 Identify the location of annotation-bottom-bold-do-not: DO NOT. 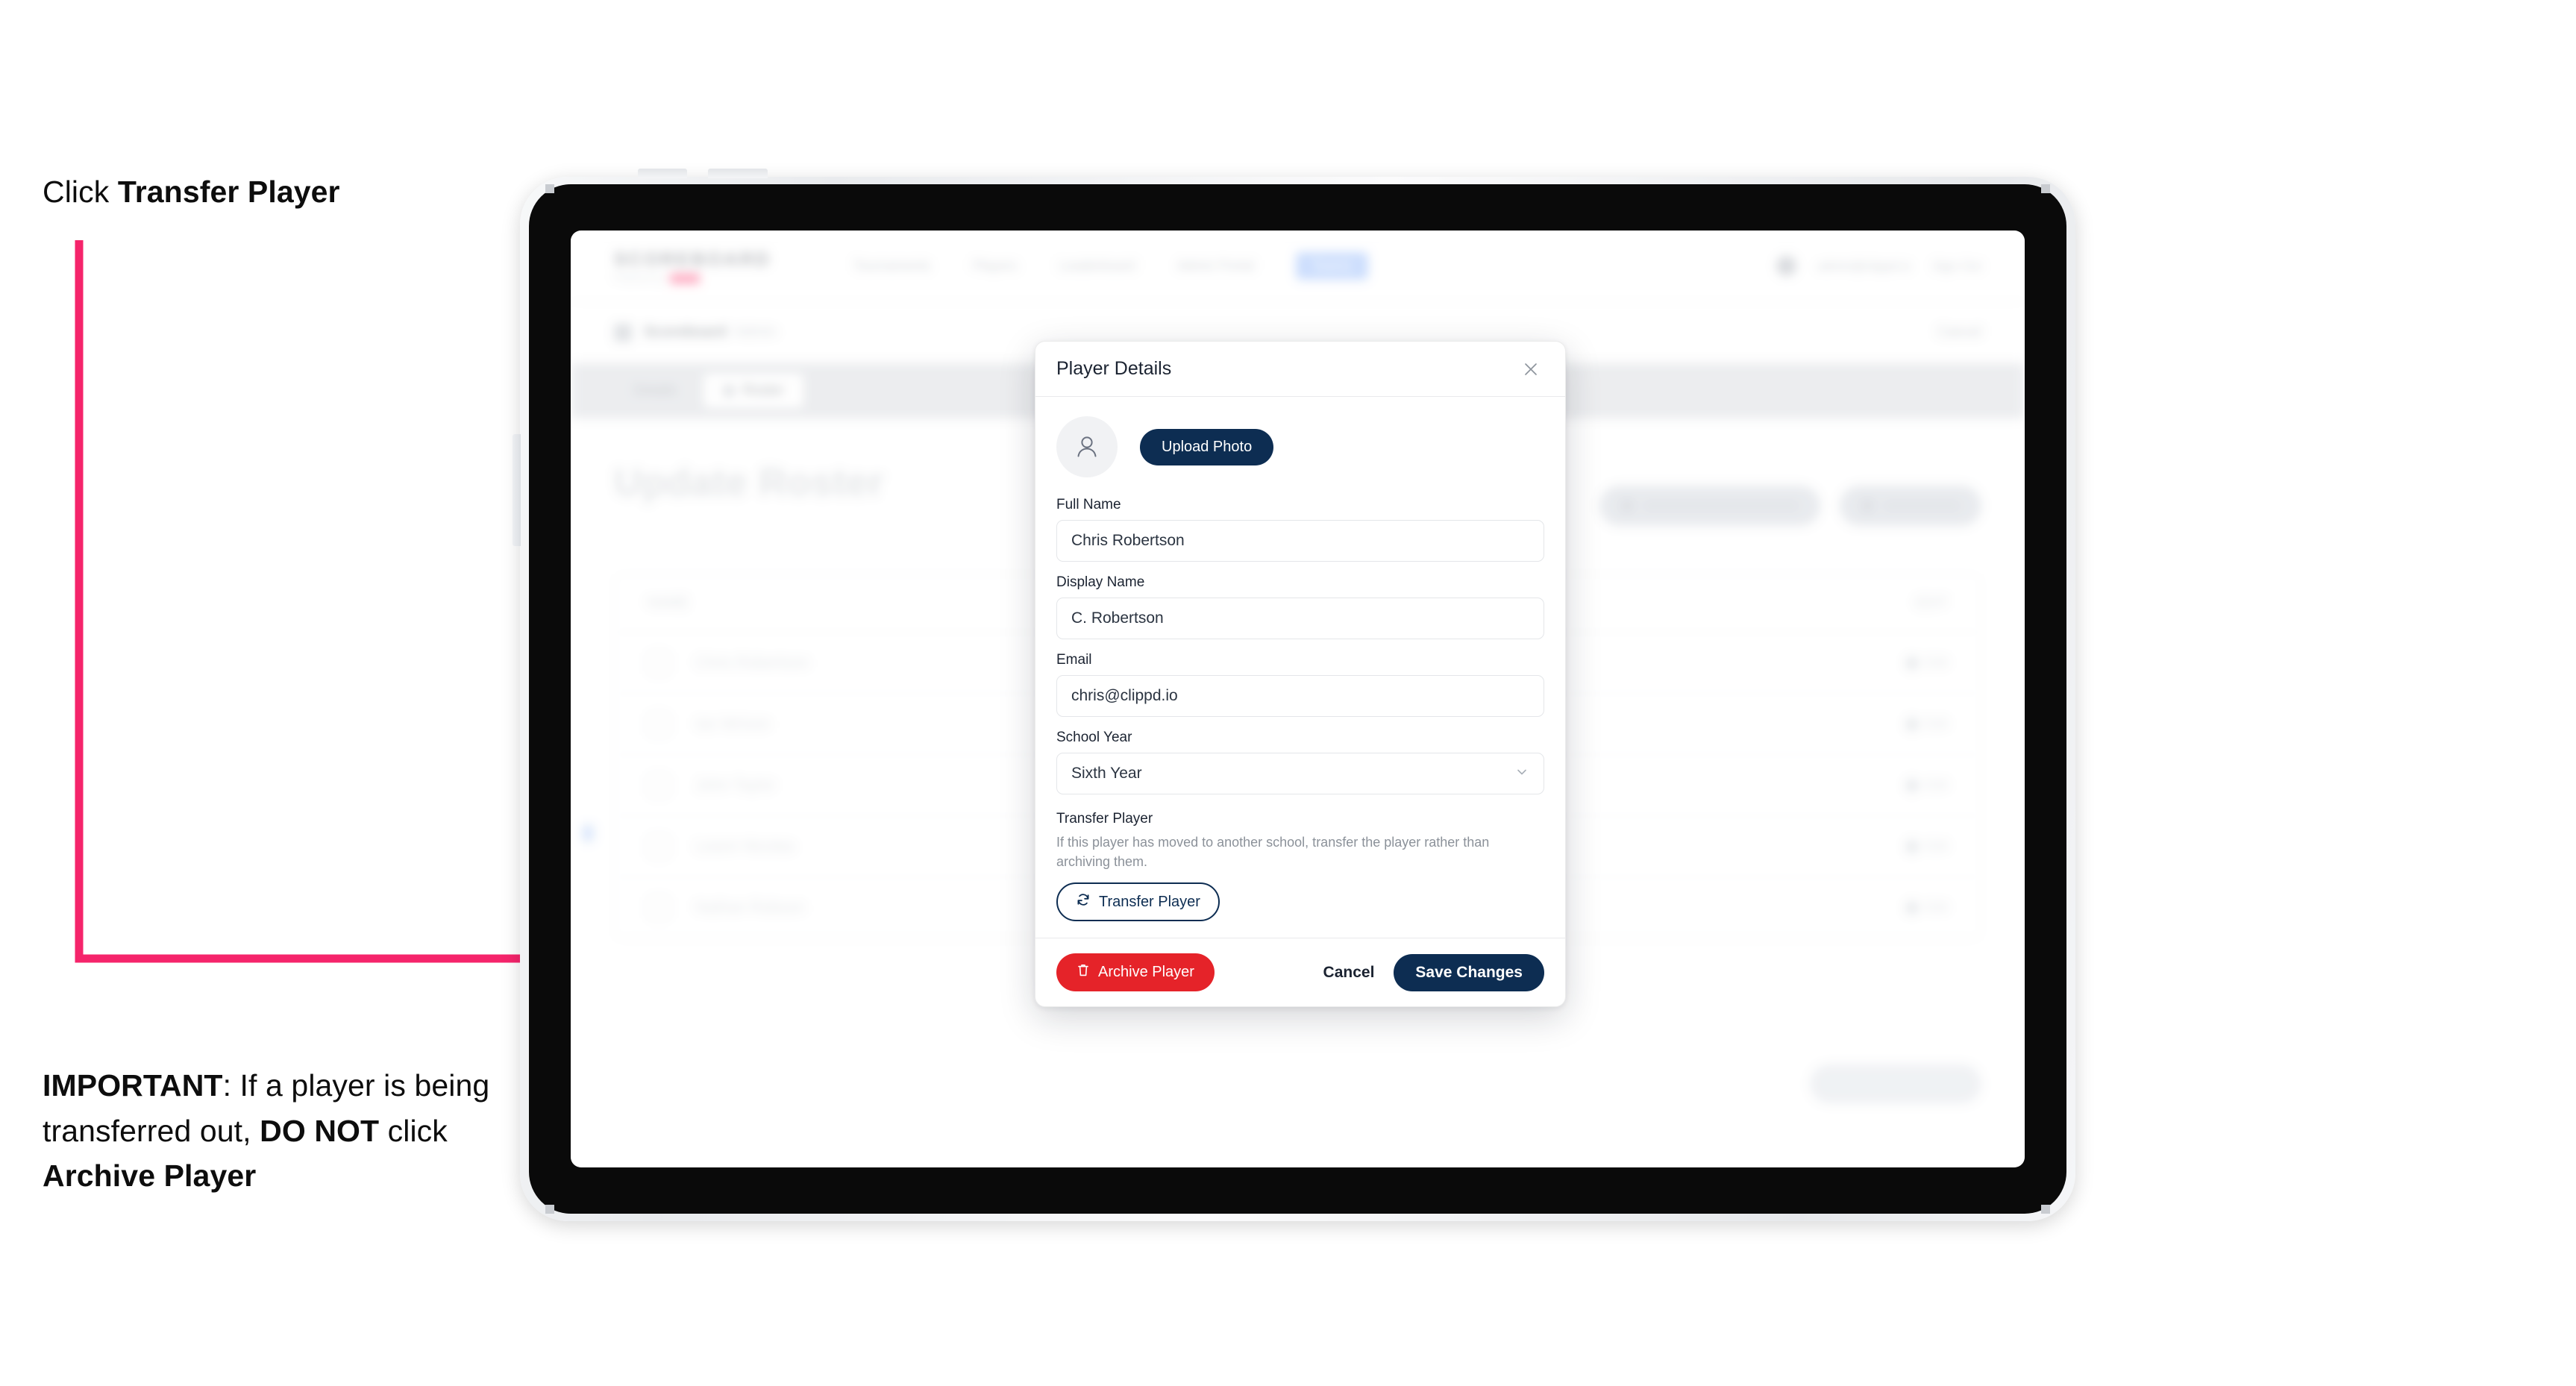
(320, 1130).